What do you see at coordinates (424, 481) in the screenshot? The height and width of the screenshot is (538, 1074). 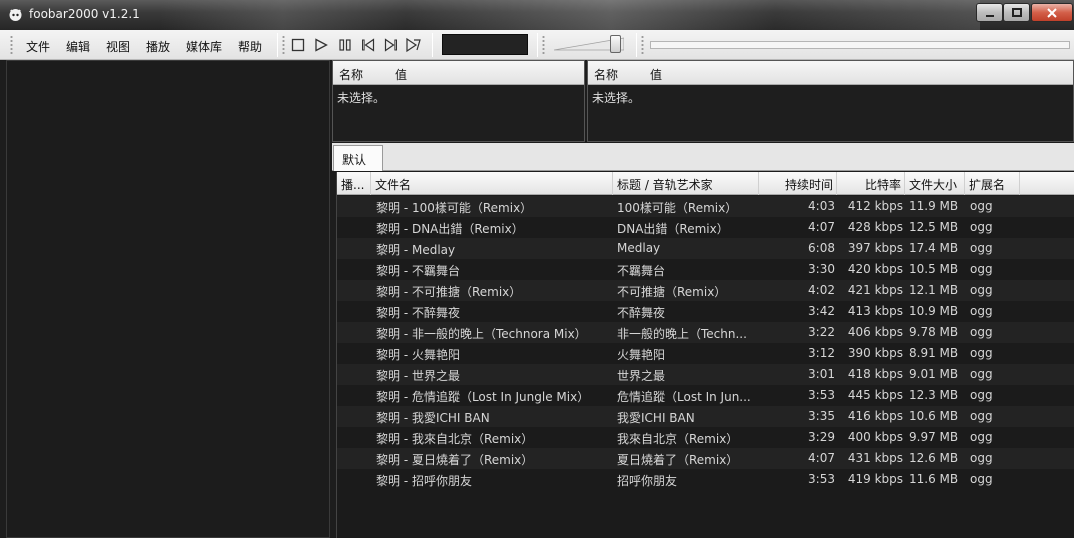 I see `filename-cell: 黎明 - 招呼你朋友` at bounding box center [424, 481].